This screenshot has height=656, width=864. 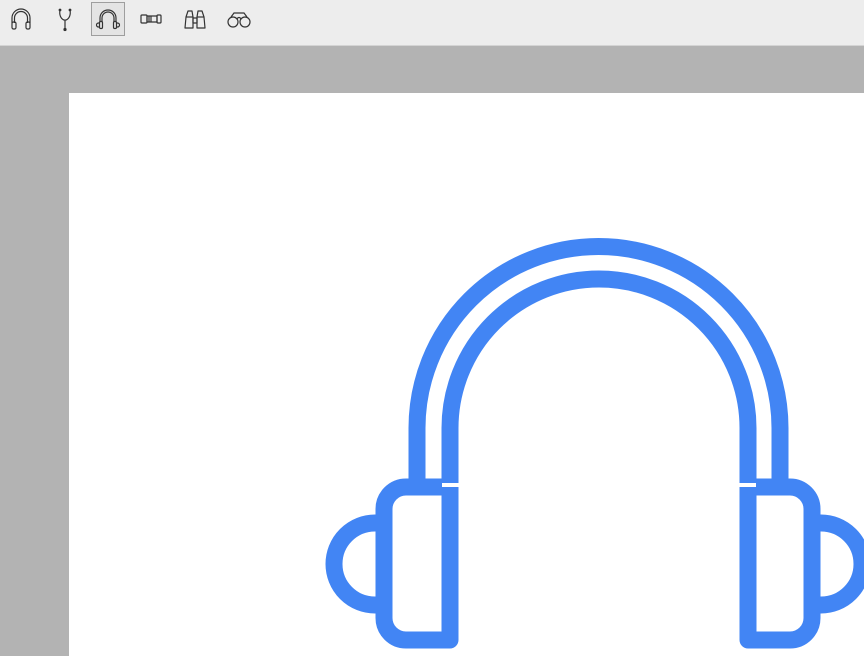 I want to click on opera-glasses-icon, so click(x=239, y=19).